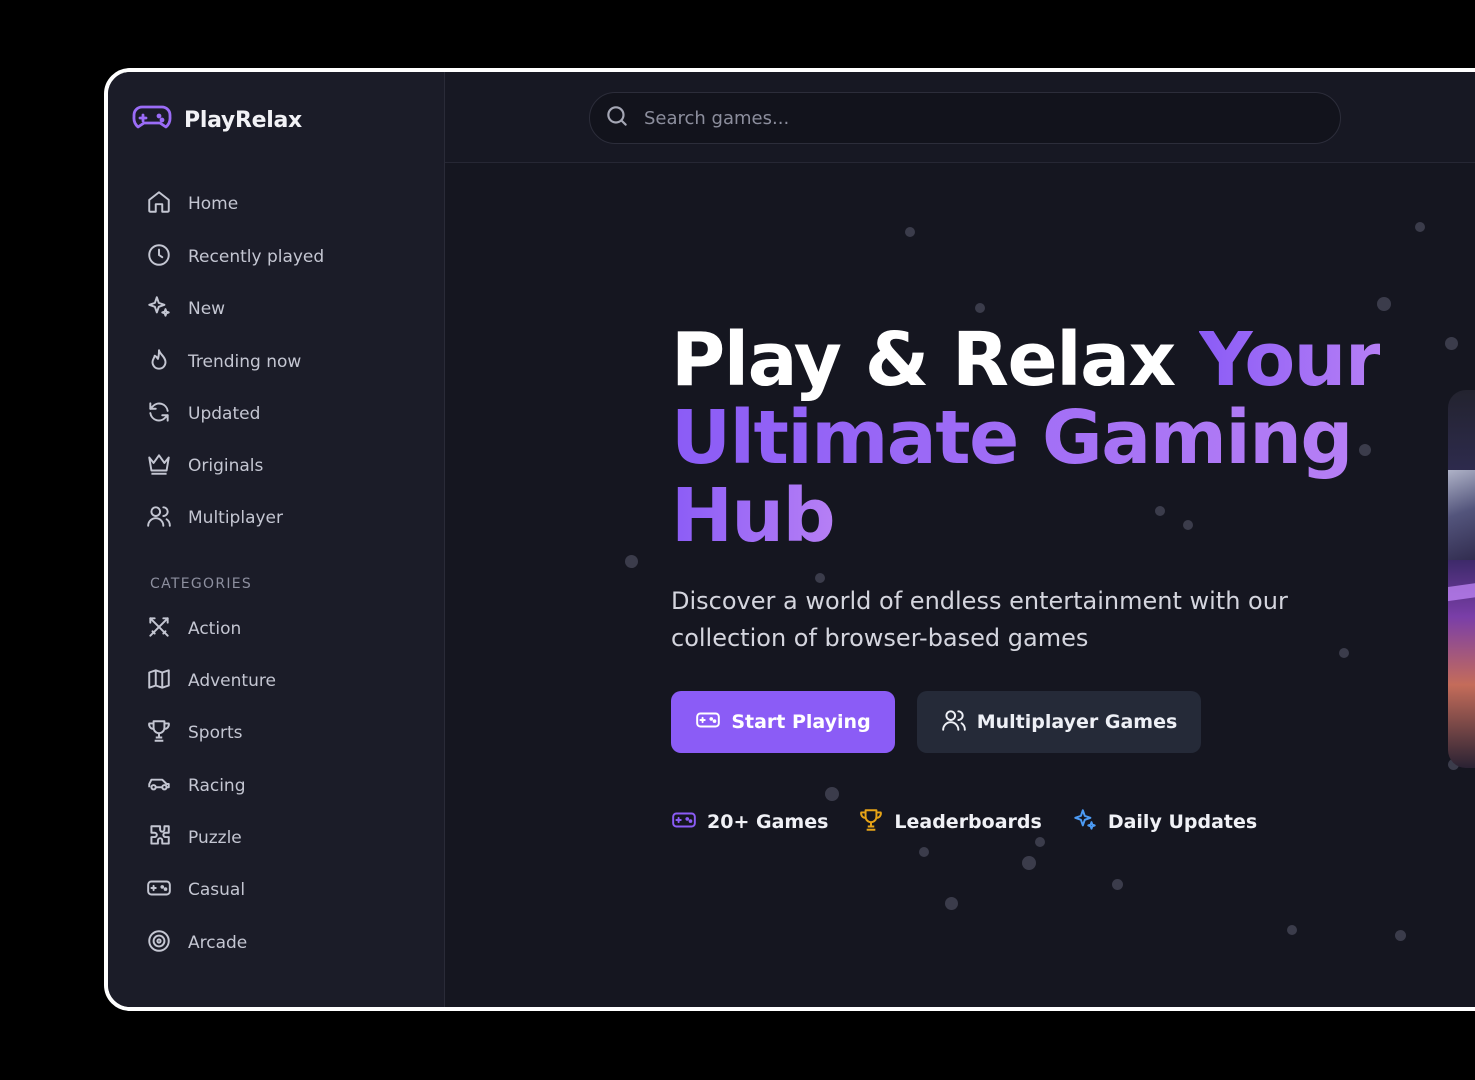 The width and height of the screenshot is (1475, 1080). I want to click on category-item-label: Casual, so click(217, 890).